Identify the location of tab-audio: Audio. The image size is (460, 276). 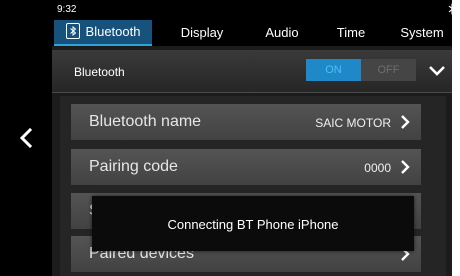
(282, 33).